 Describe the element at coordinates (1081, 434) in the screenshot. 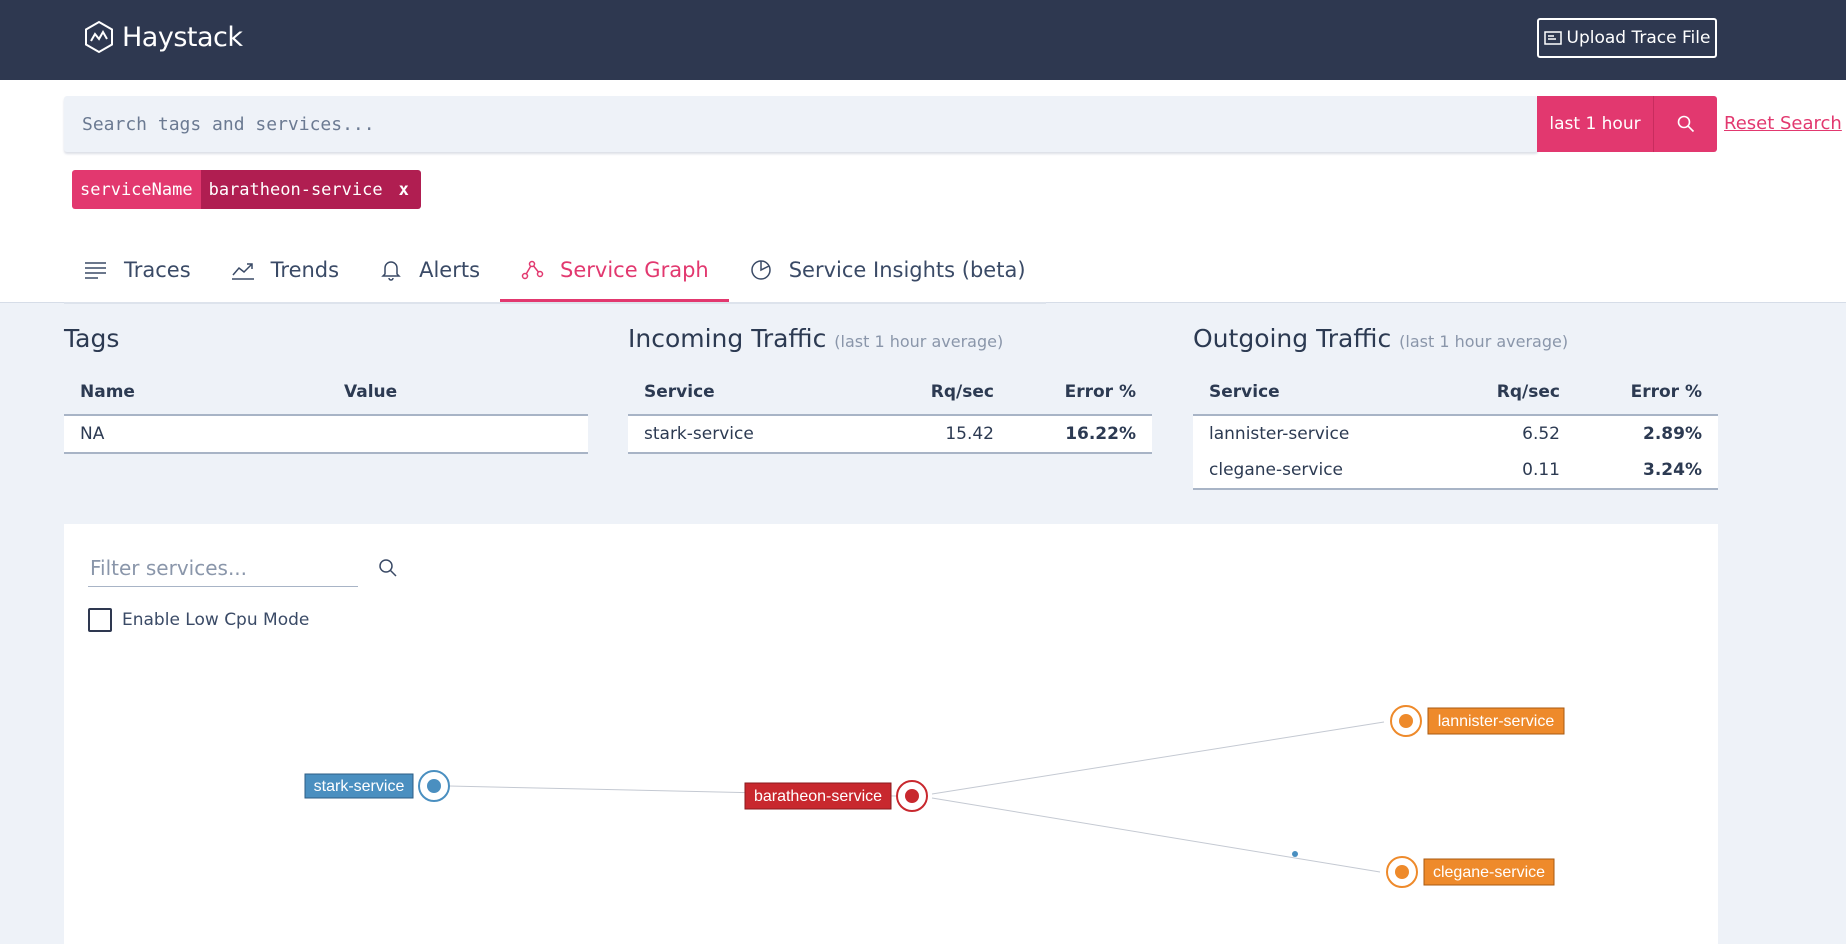

I see `error-pct-cell: 16.22%` at that location.